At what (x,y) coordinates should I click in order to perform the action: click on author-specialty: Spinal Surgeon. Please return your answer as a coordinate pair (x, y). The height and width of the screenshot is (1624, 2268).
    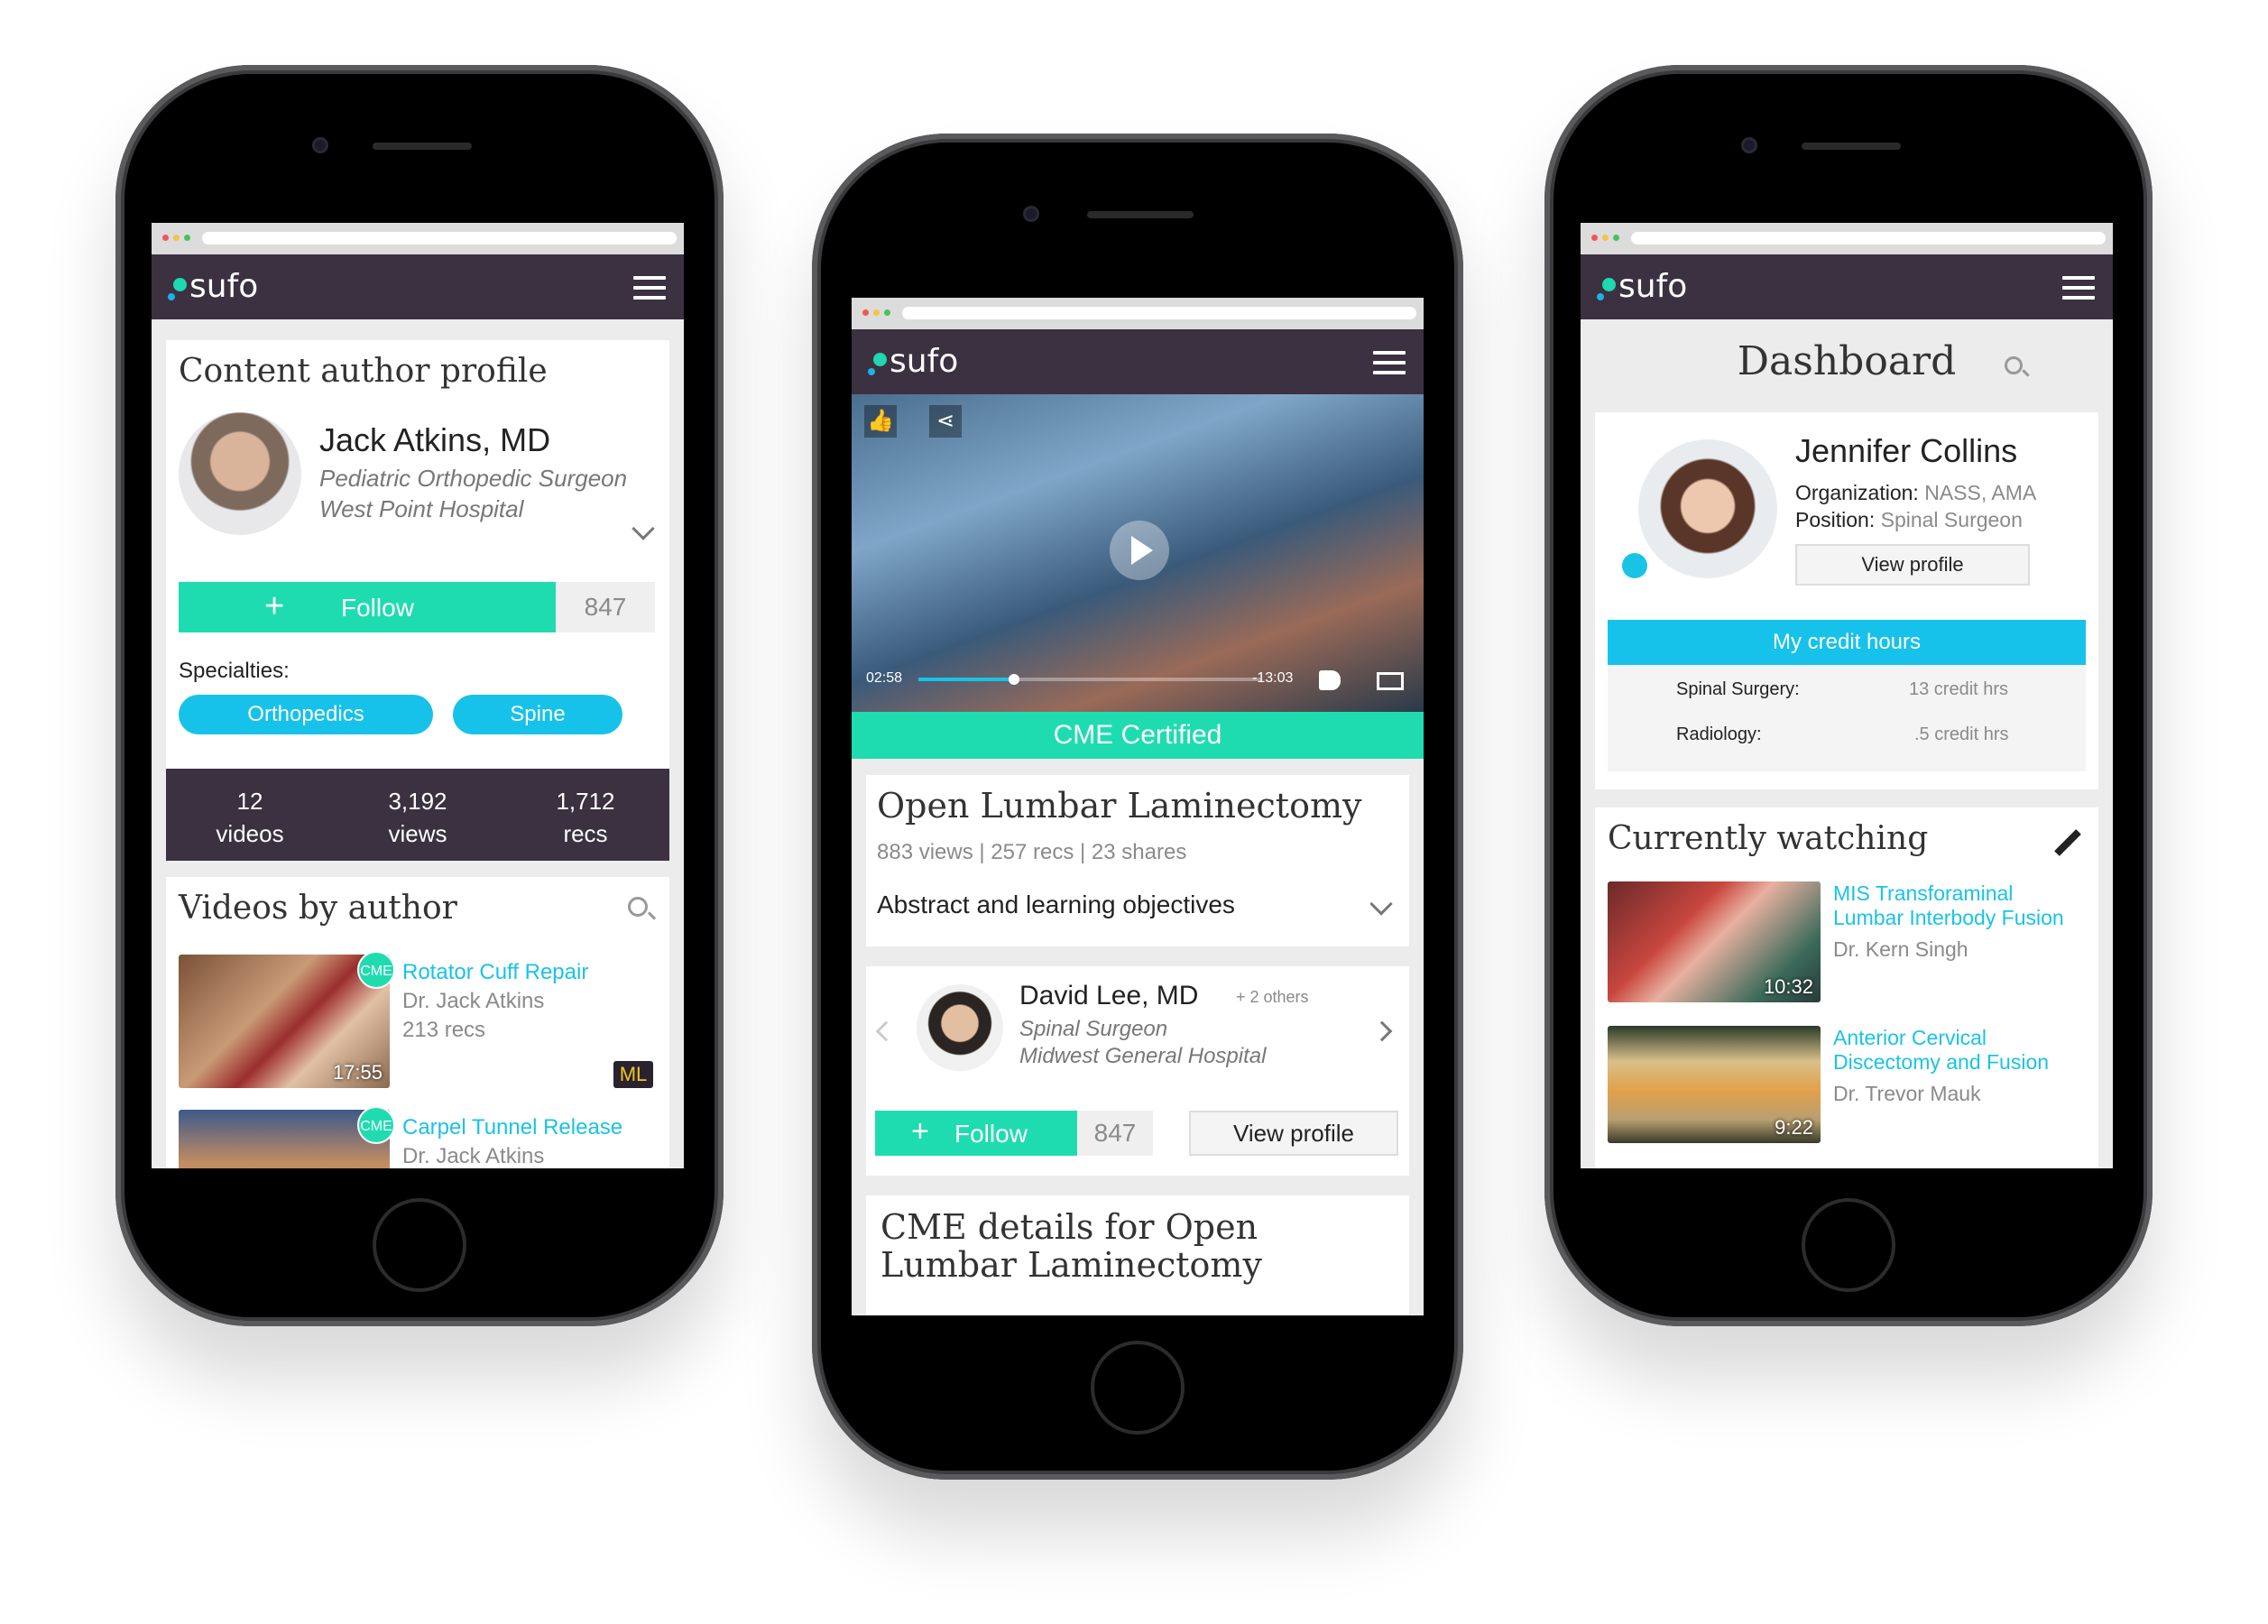
    Looking at the image, I should click on (1093, 1029).